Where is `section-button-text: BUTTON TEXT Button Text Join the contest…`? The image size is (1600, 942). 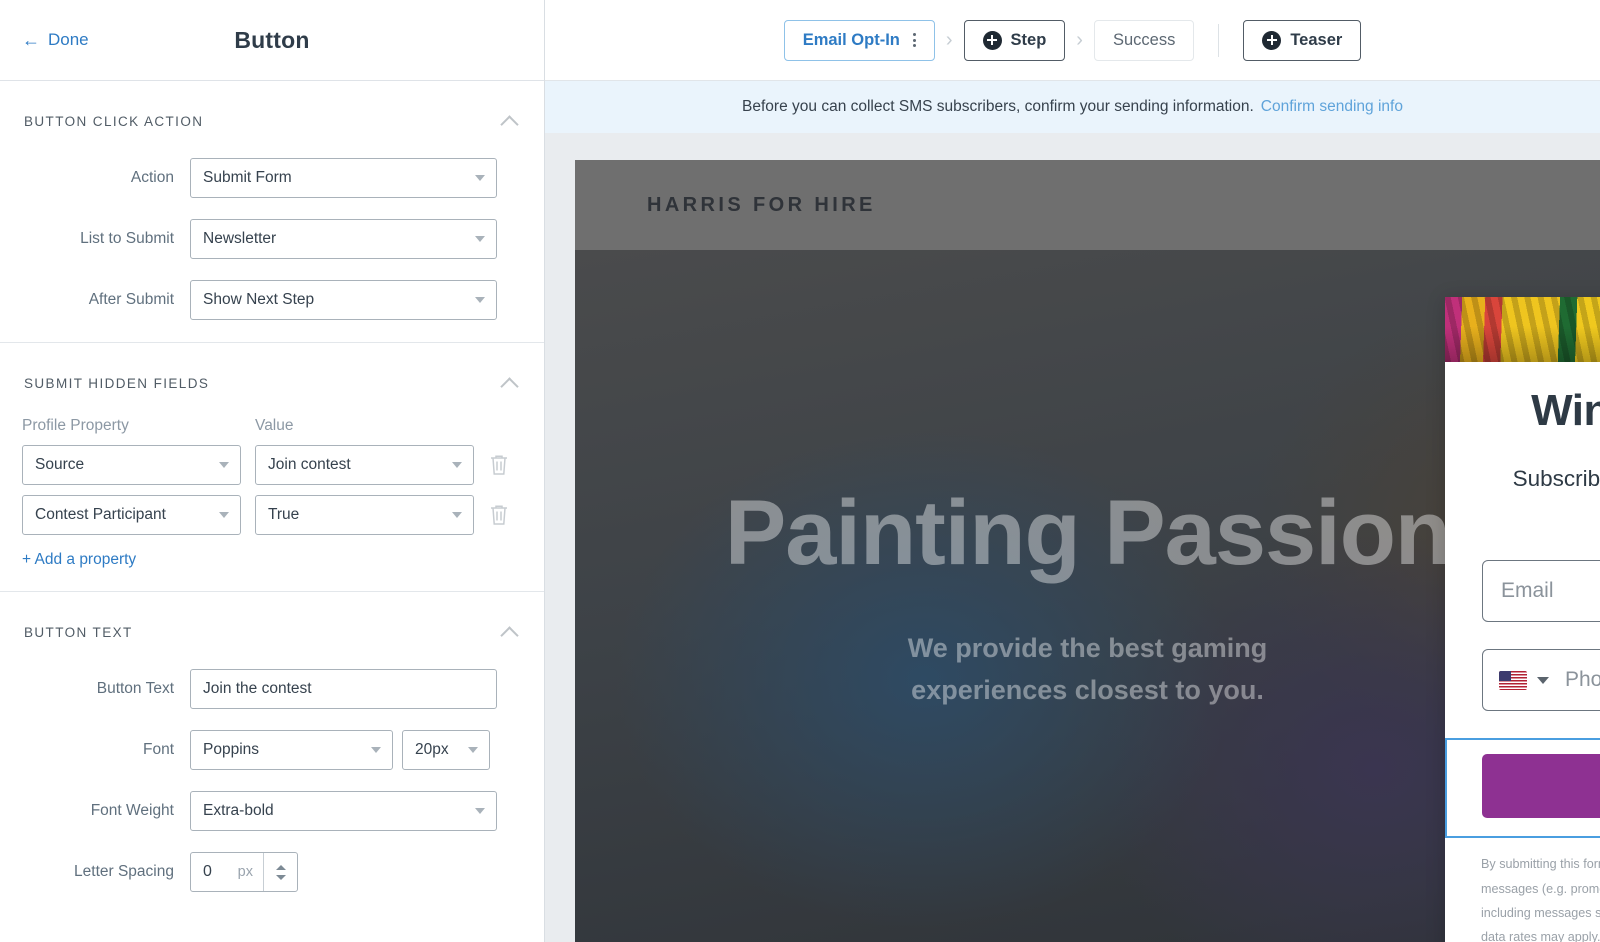
section-button-text: BUTTON TEXT Button Text Join the contest… is located at coordinates (272, 753).